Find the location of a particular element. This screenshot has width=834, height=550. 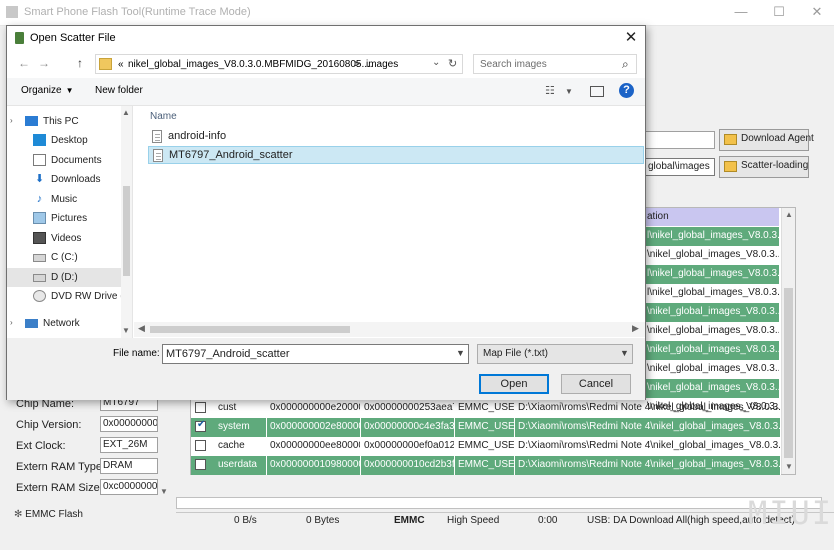

refresh-icon: ↻ is located at coordinates (452, 63).